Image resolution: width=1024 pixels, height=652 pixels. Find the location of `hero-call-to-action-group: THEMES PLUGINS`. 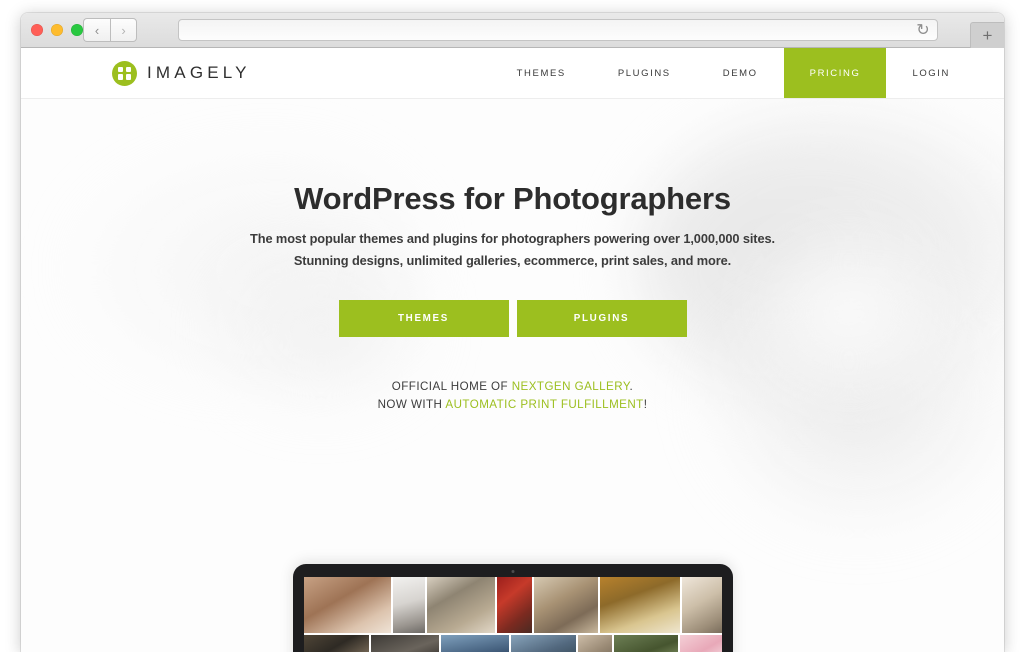

hero-call-to-action-group: THEMES PLUGINS is located at coordinates (512, 318).